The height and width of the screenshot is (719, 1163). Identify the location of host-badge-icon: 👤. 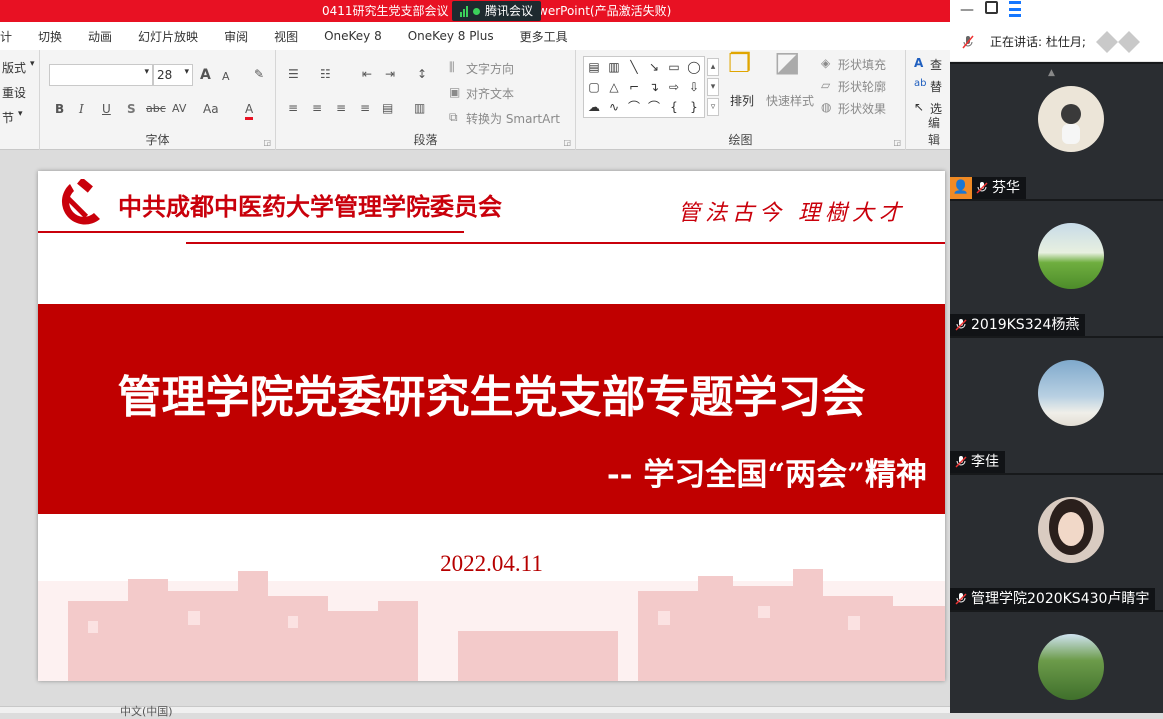
(961, 188).